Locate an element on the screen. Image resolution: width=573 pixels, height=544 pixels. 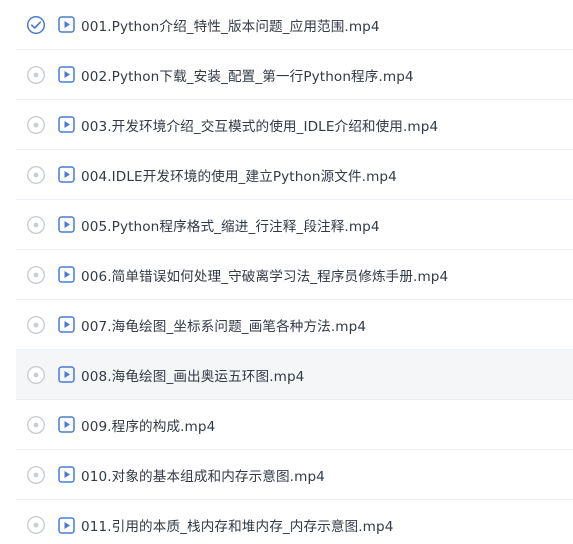
lesson-title: 007.海龟绘图_坐标系问题_画笔各种方法.mp4 is located at coordinates (224, 326).